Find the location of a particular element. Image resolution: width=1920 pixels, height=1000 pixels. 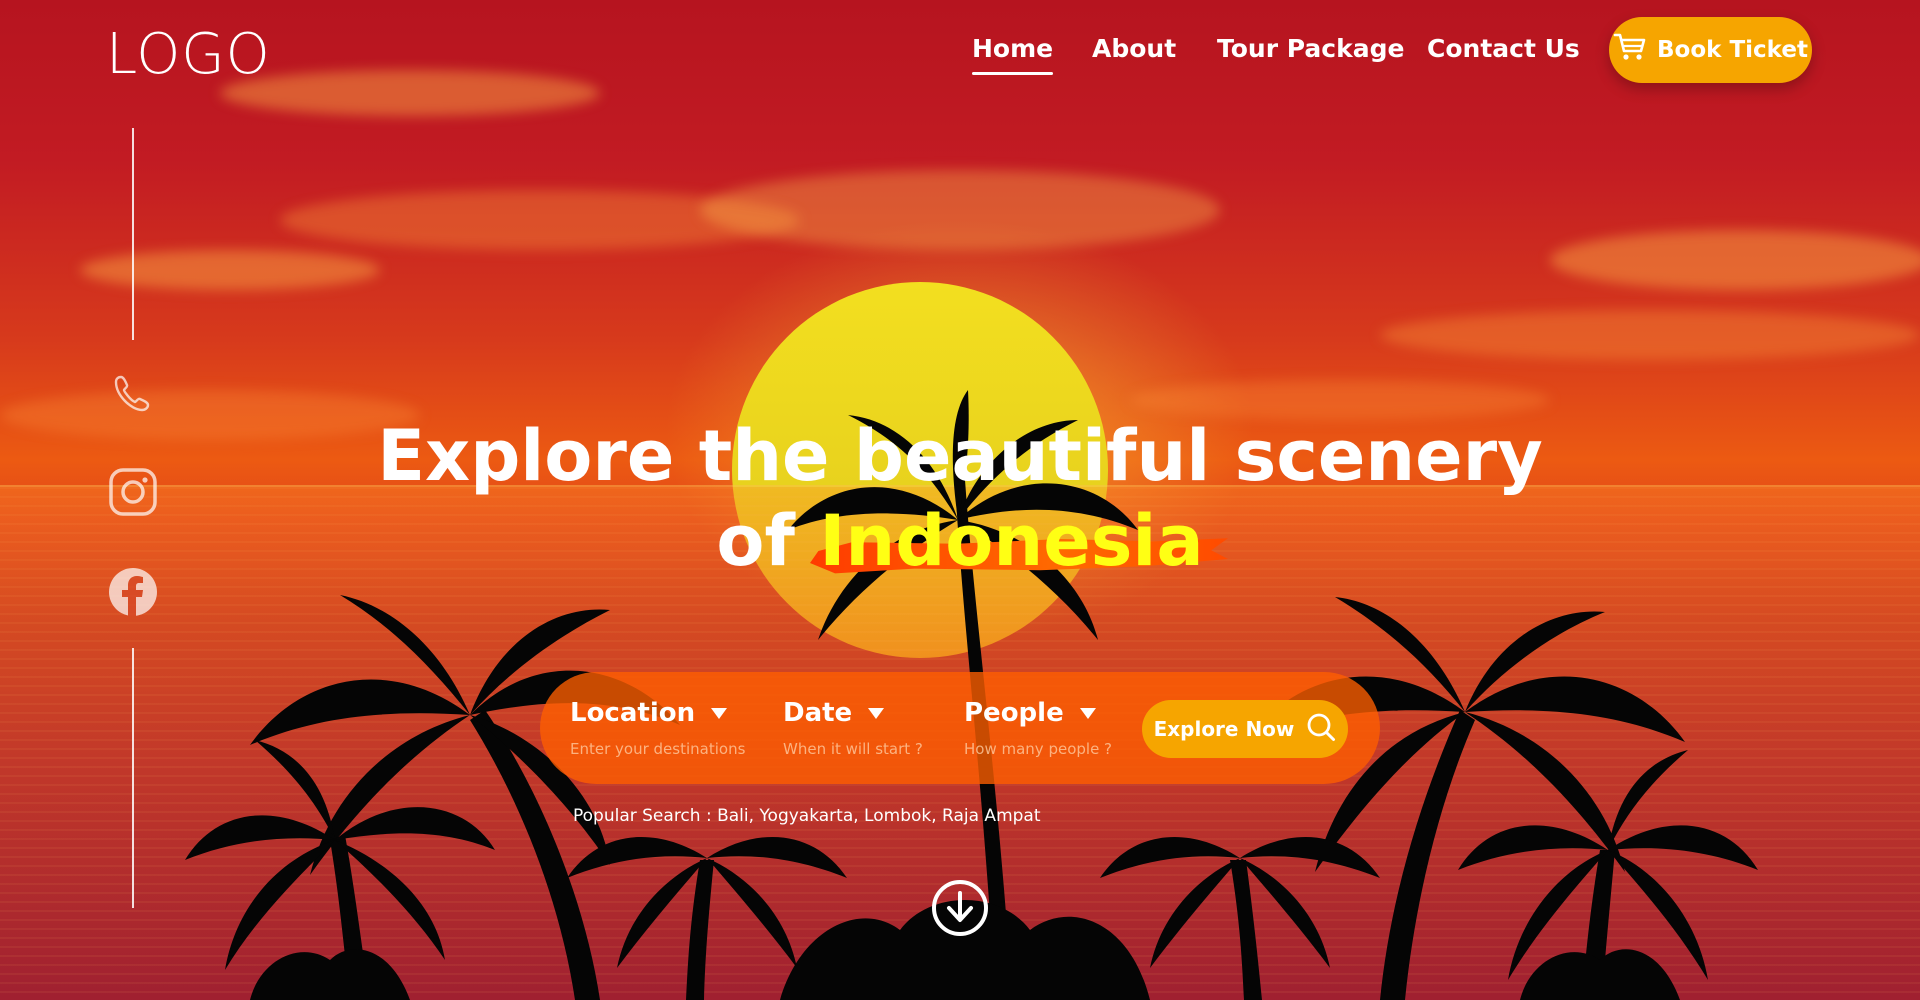

headline-line-1: Explore the beautiful scenery is located at coordinates (960, 456).